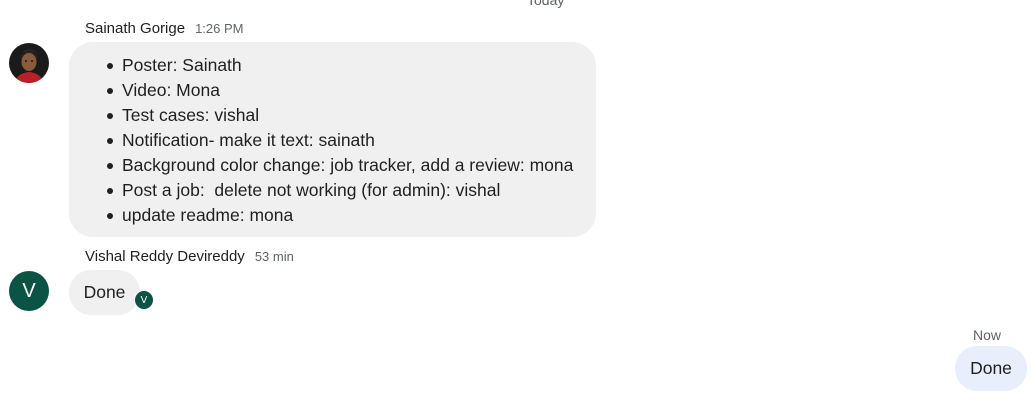 This screenshot has width=1036, height=412. I want to click on message-header: Sainath Gorige 1:26 PM, so click(164, 28).